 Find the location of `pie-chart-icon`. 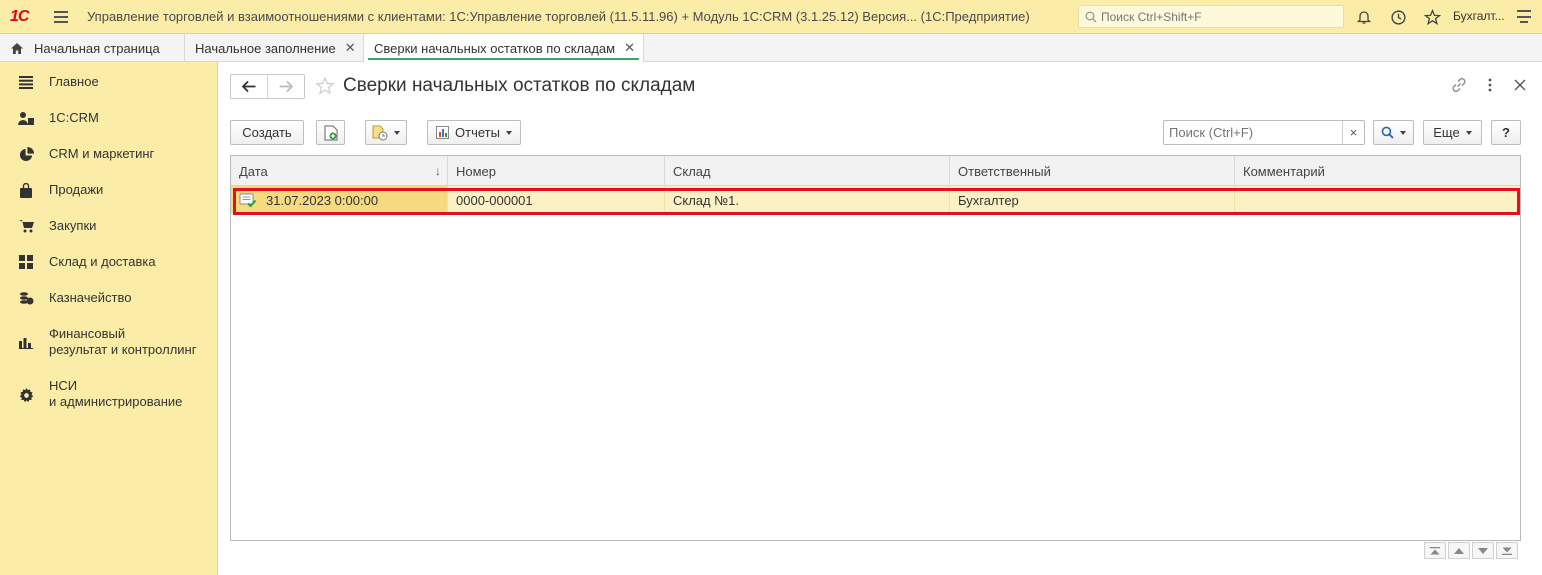

pie-chart-icon is located at coordinates (26, 154).